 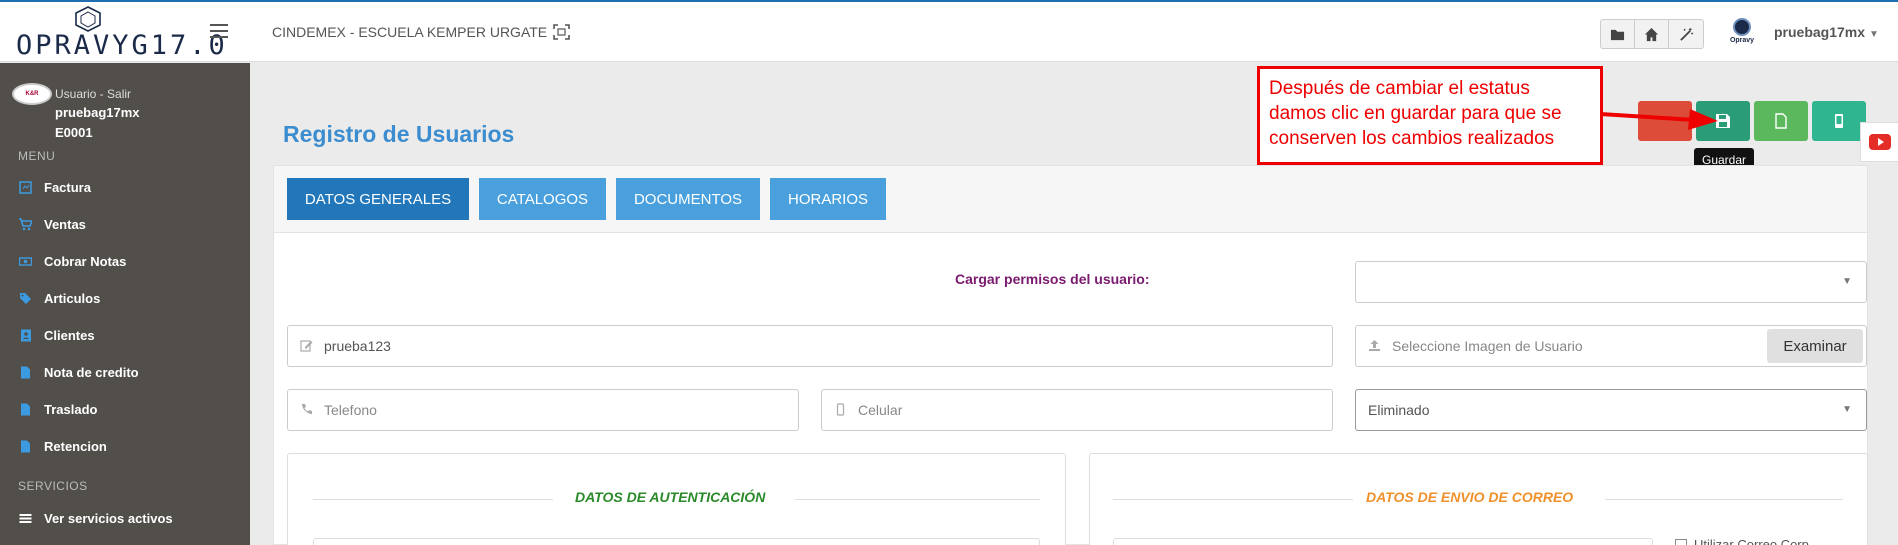 I want to click on services-header: SERVICIOS, so click(x=53, y=486).